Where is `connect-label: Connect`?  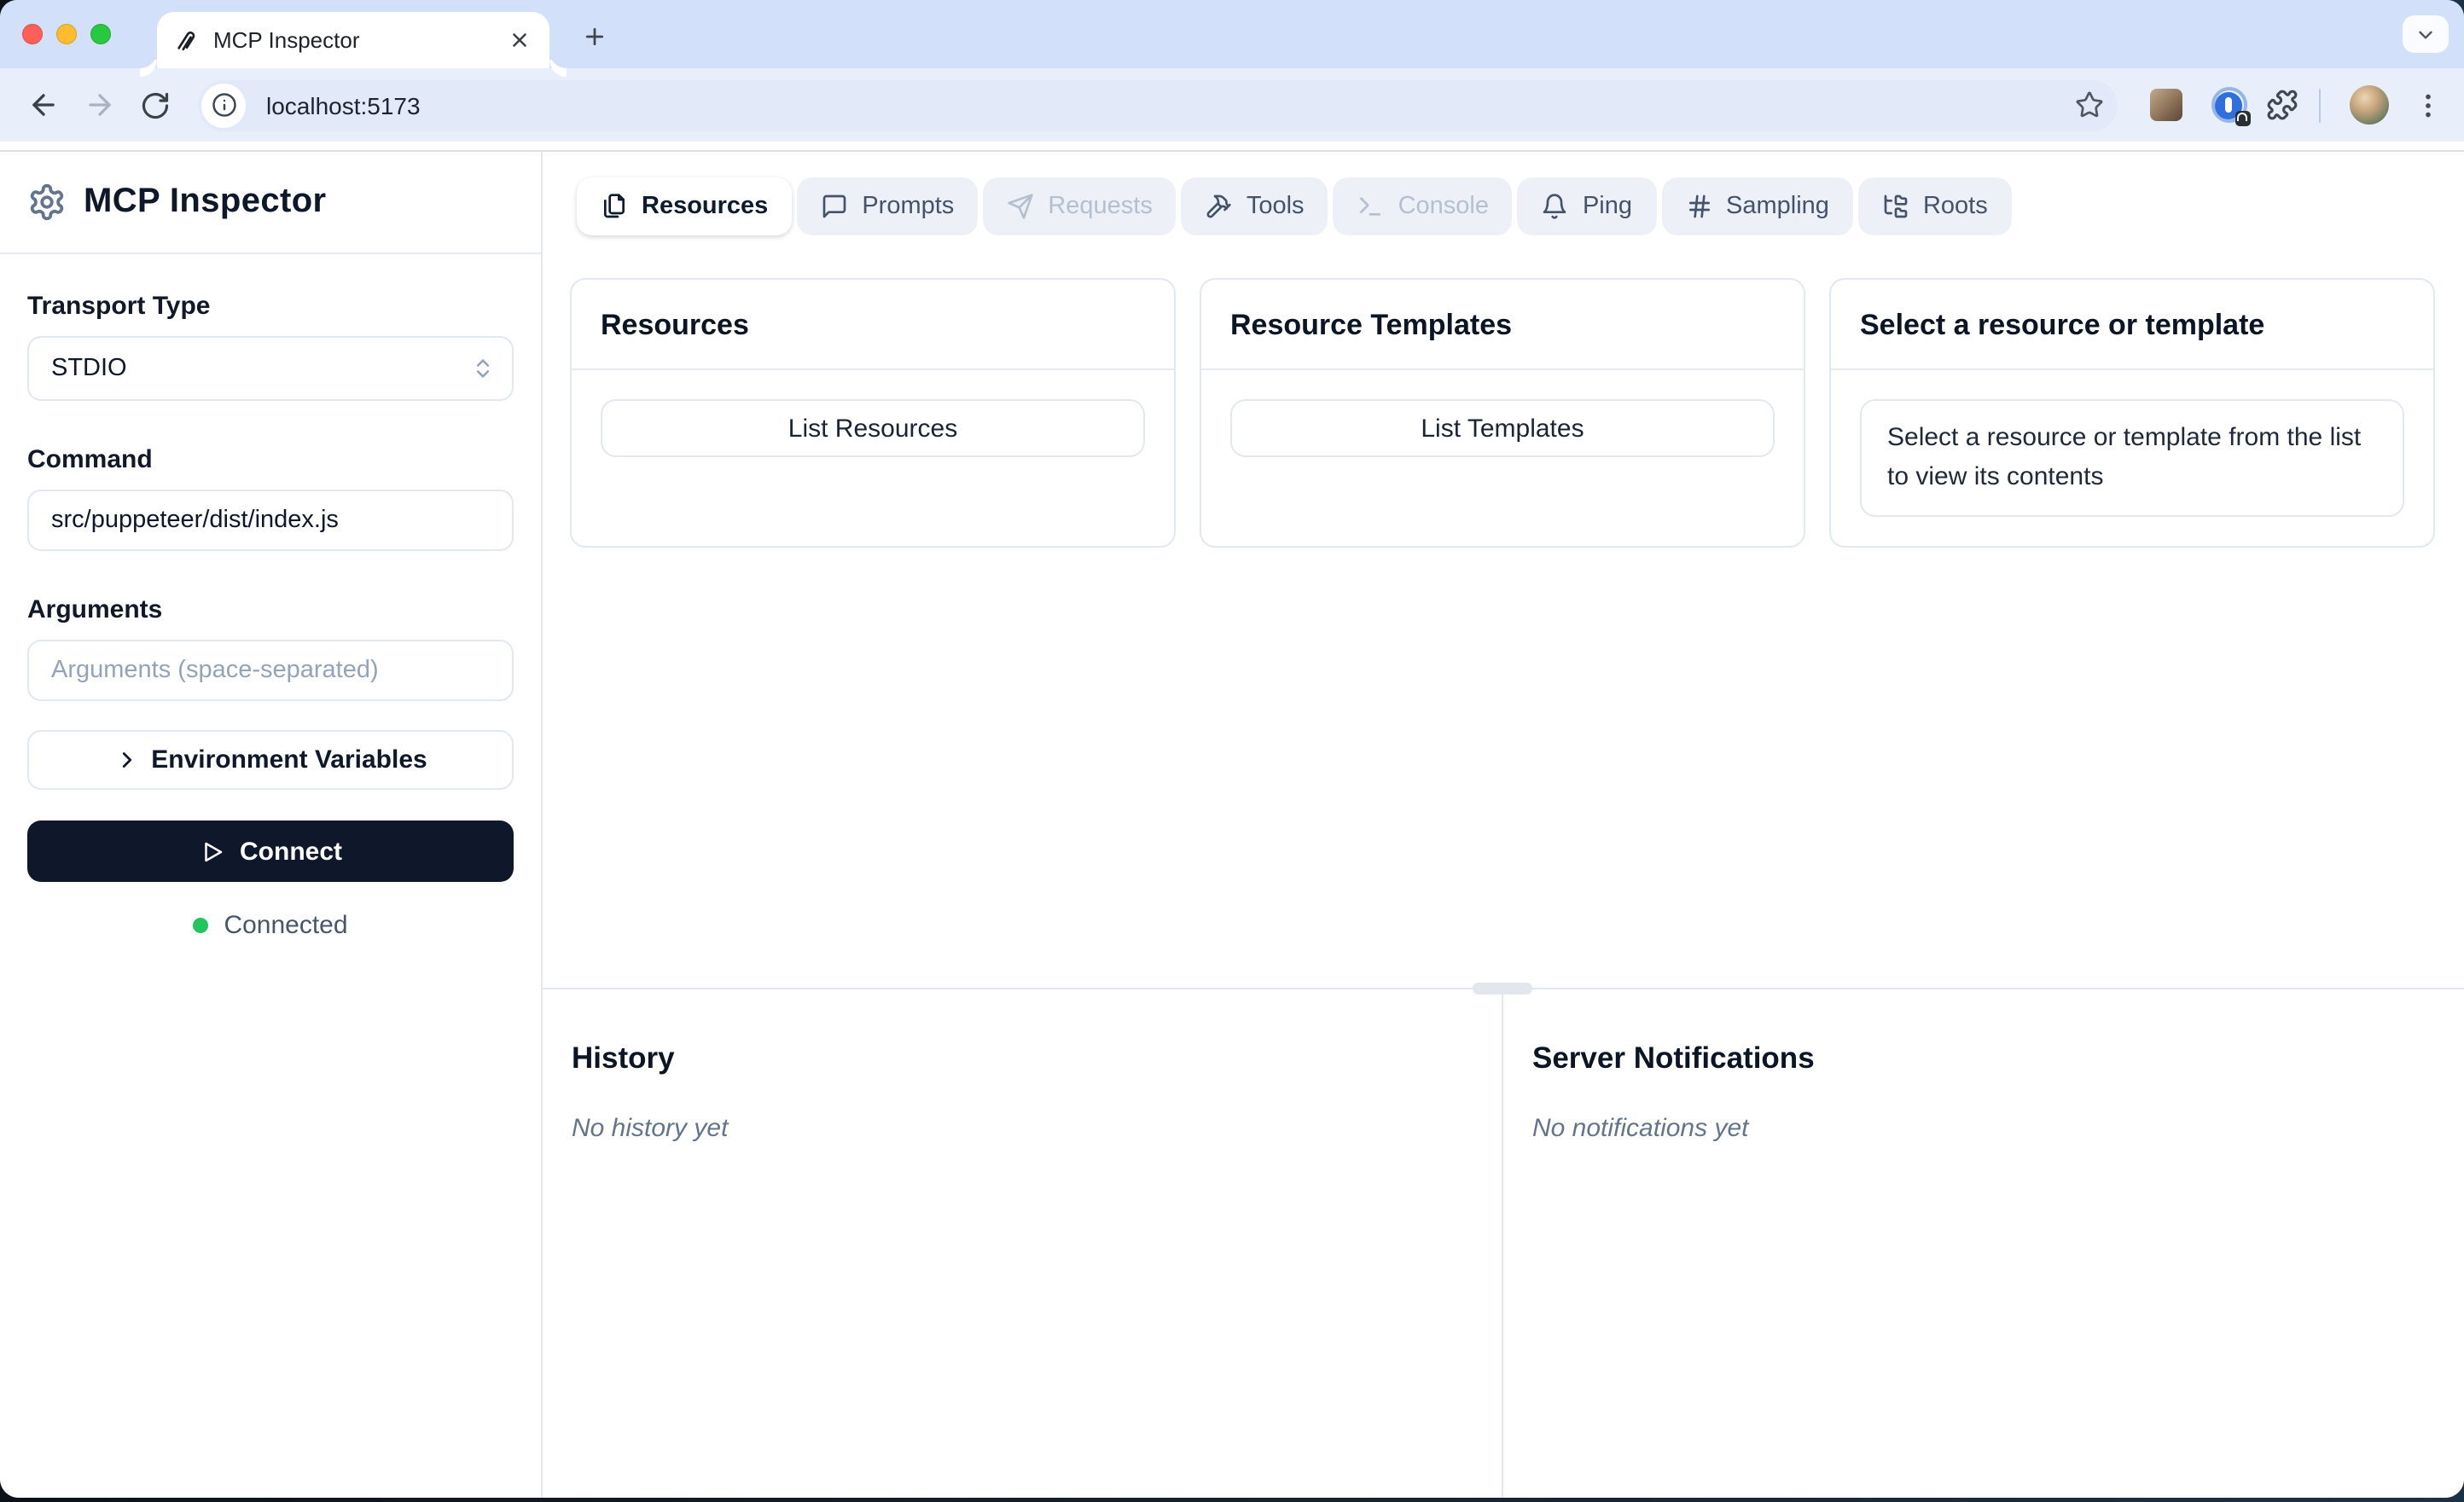 connect-label: Connect is located at coordinates (291, 851).